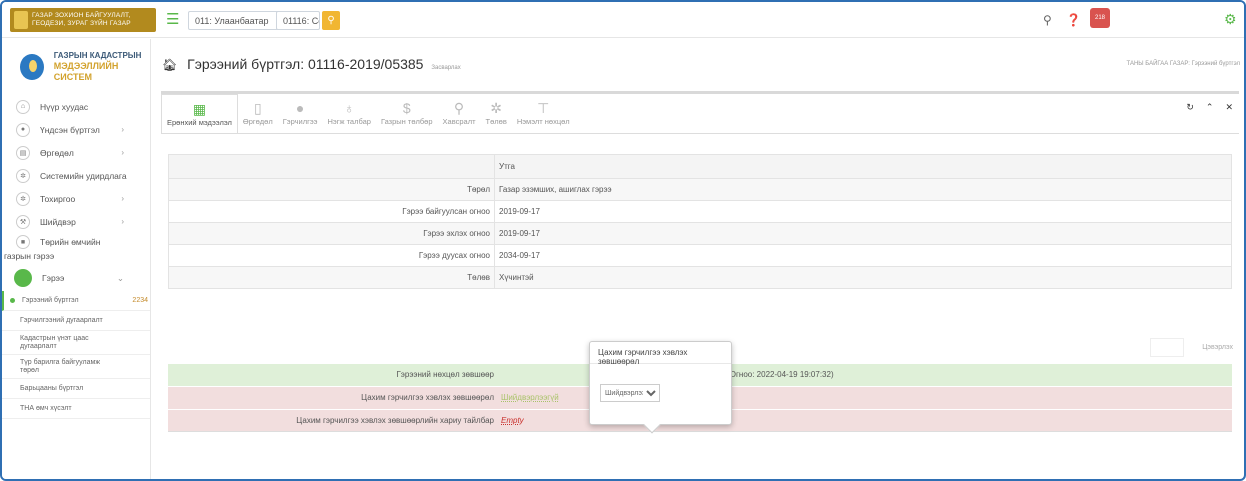  I want to click on tab-land-fee: $ Газрын төлбөр, so click(407, 114).